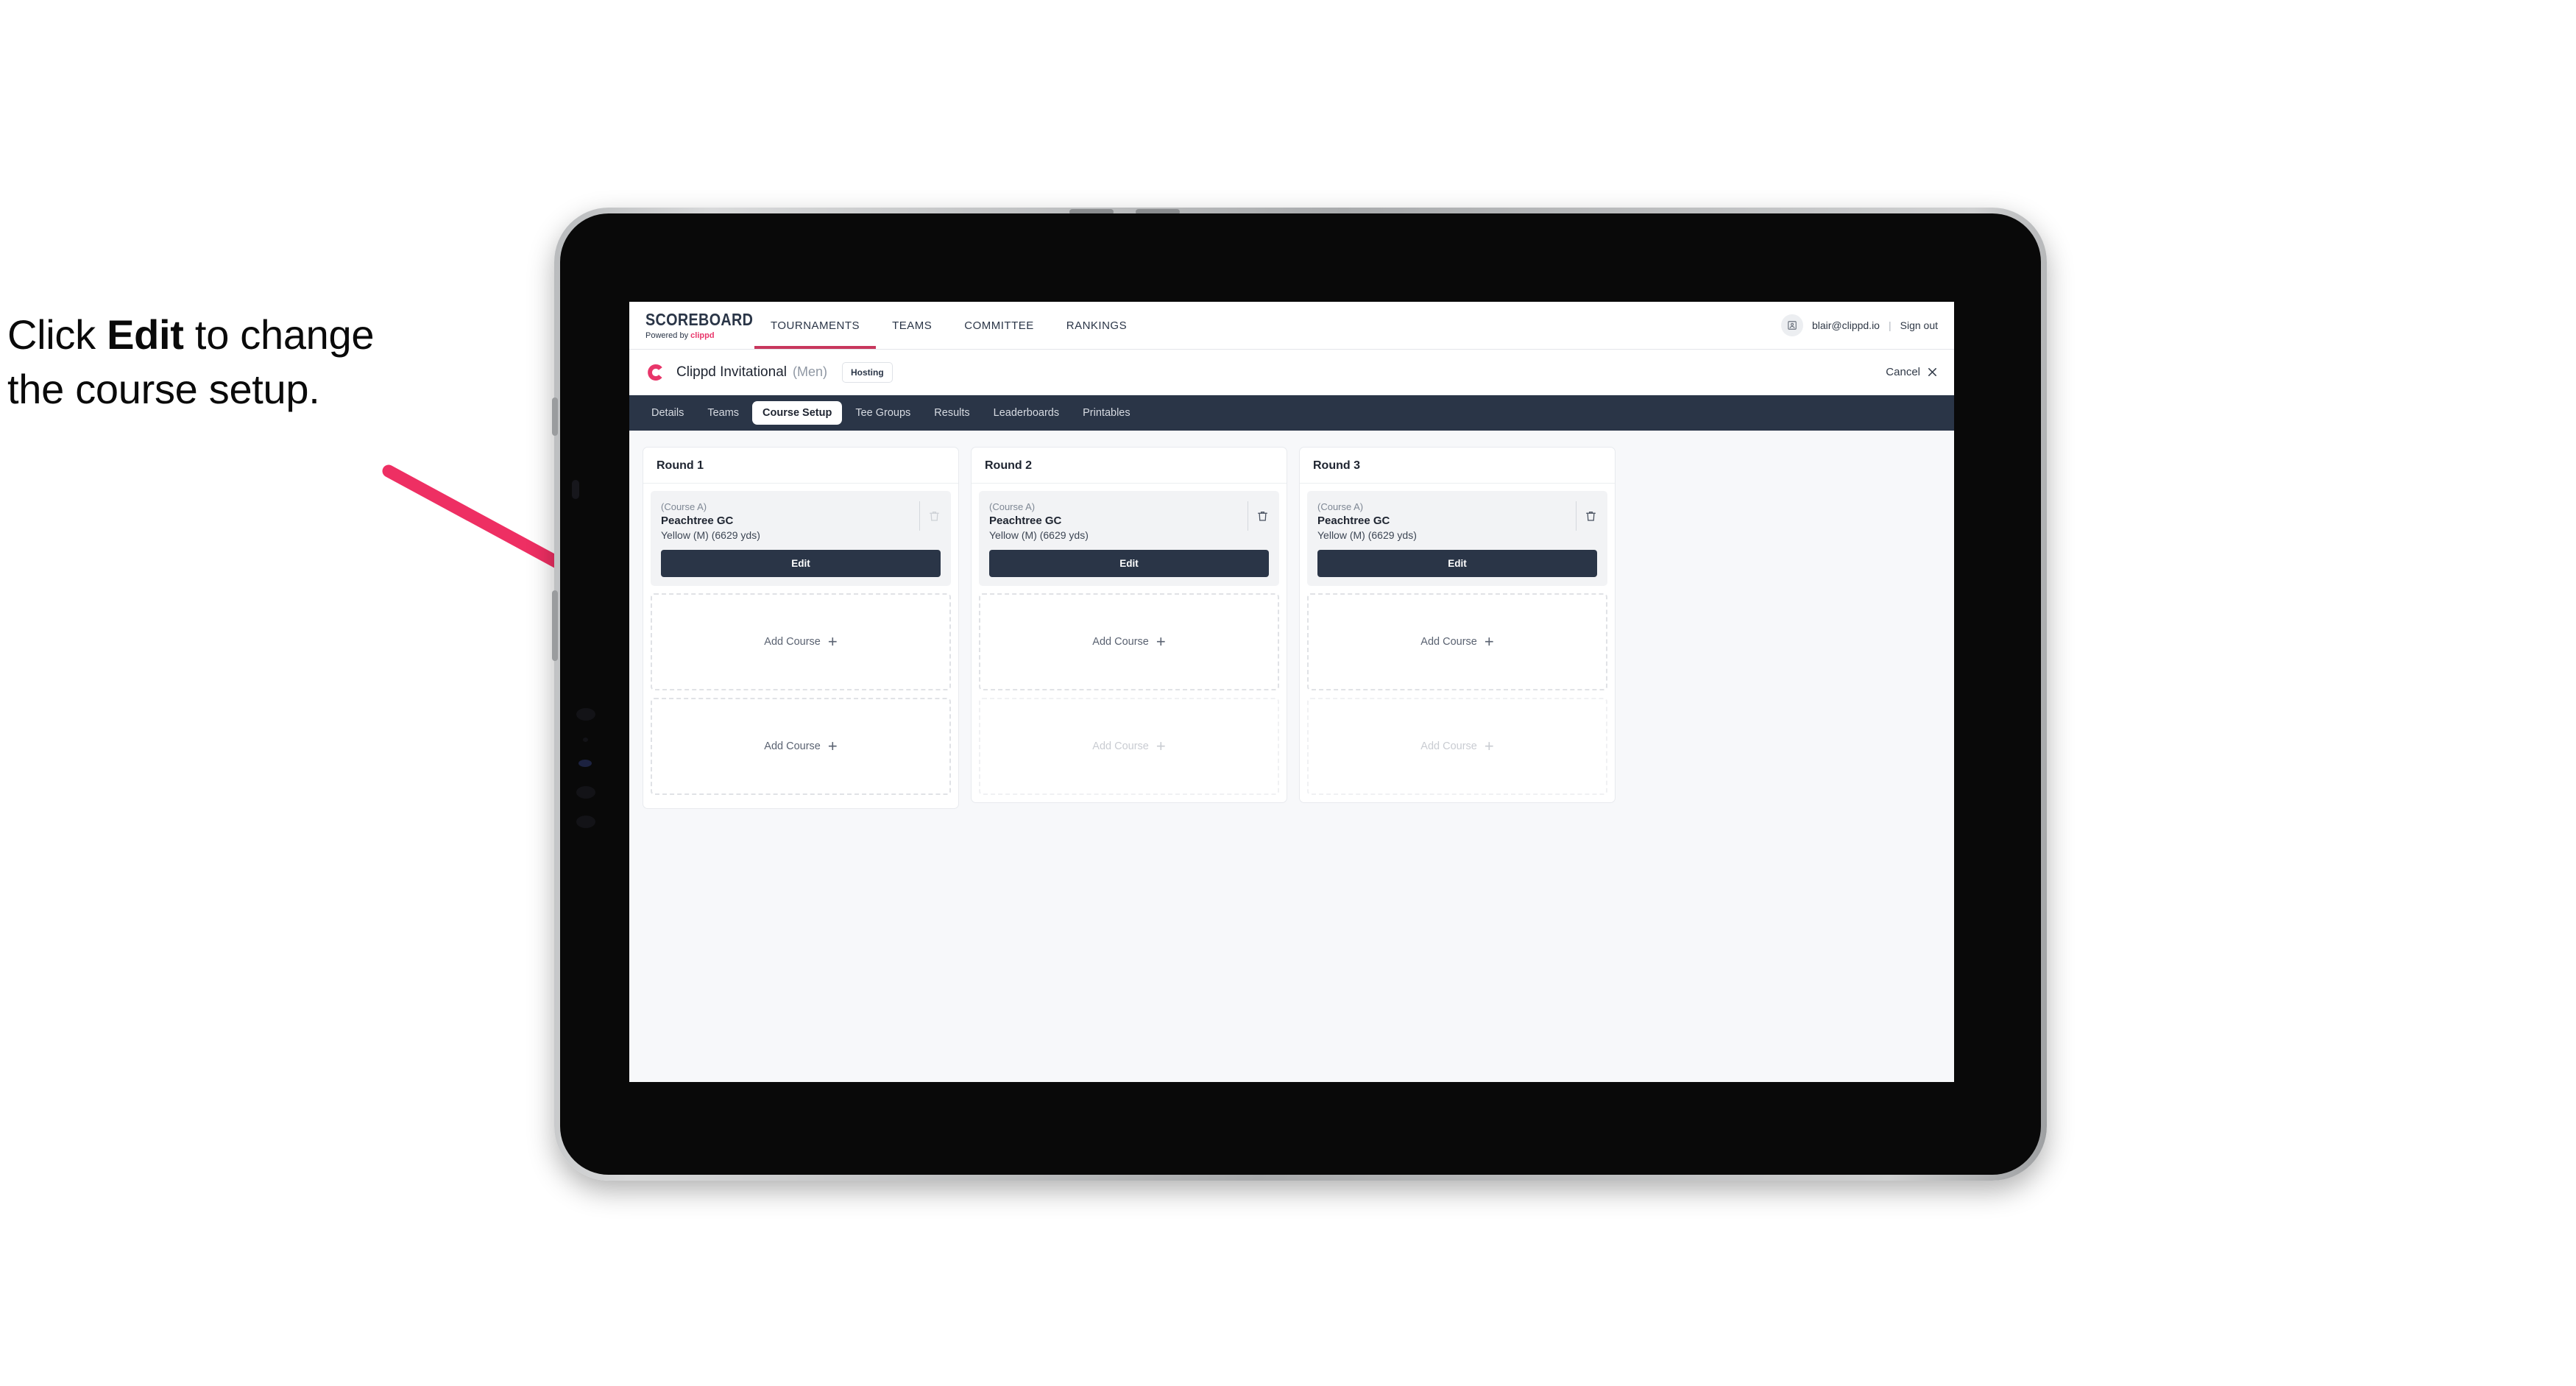 The width and height of the screenshot is (2576, 1386). What do you see at coordinates (213, 362) in the screenshot?
I see `instruction-callout: Click Edit to change the course setup.` at bounding box center [213, 362].